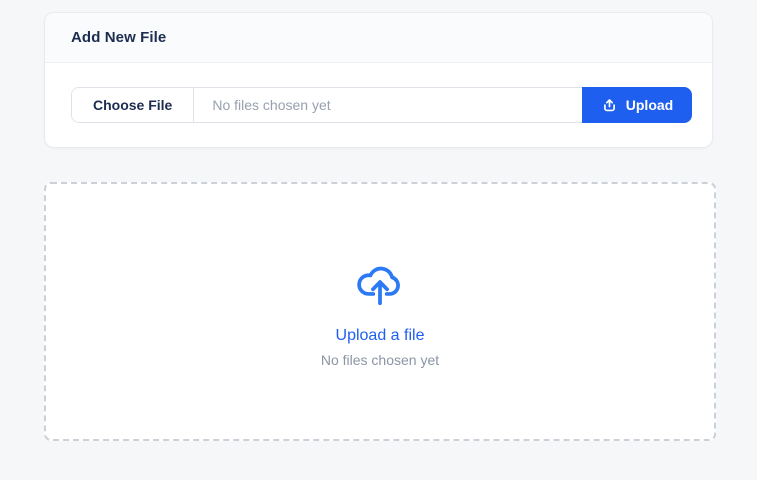 The height and width of the screenshot is (480, 757). I want to click on card-header: Add New File, so click(378, 38).